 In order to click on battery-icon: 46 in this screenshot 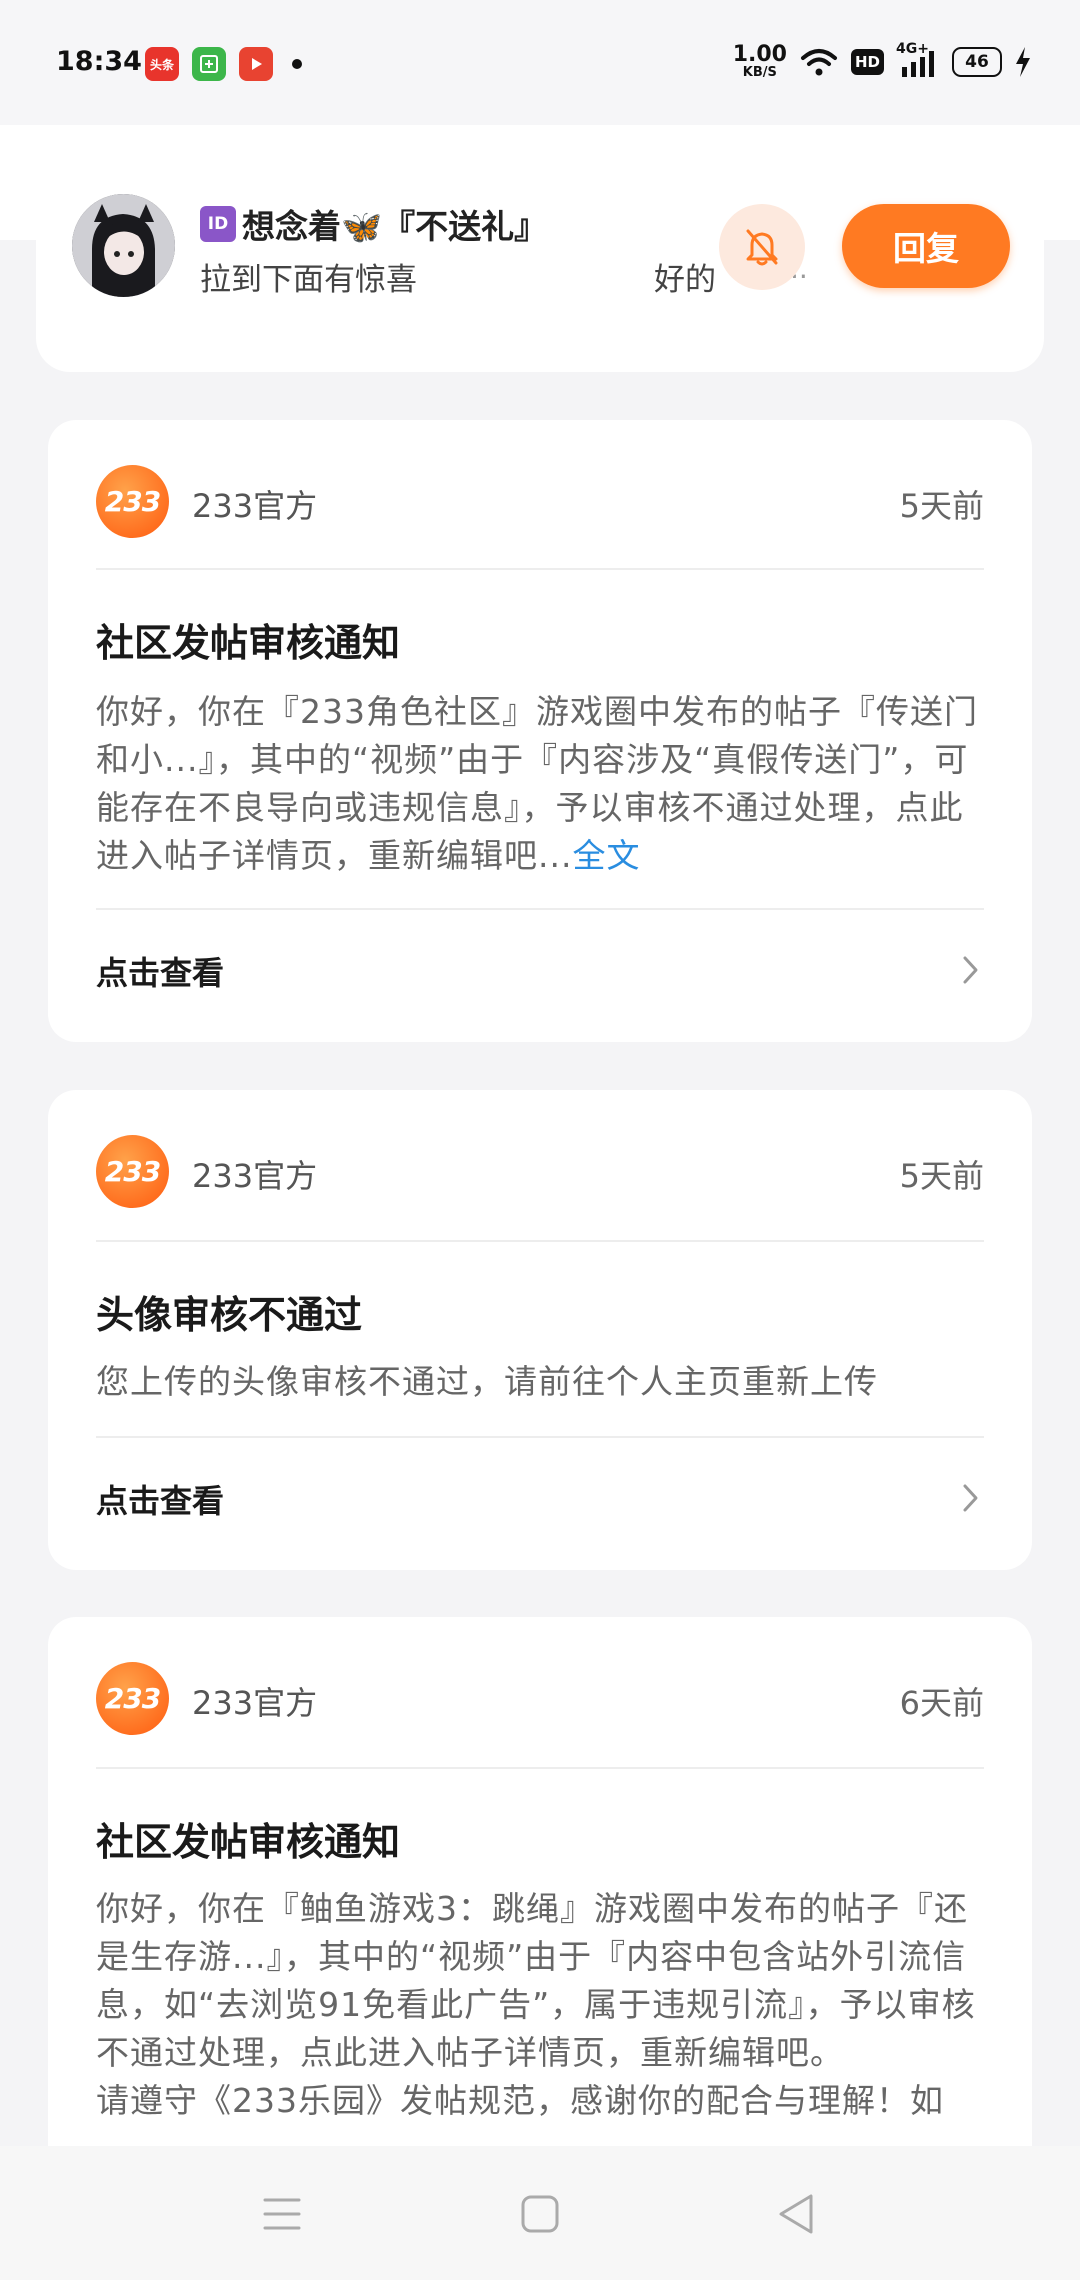, I will do `click(977, 61)`.